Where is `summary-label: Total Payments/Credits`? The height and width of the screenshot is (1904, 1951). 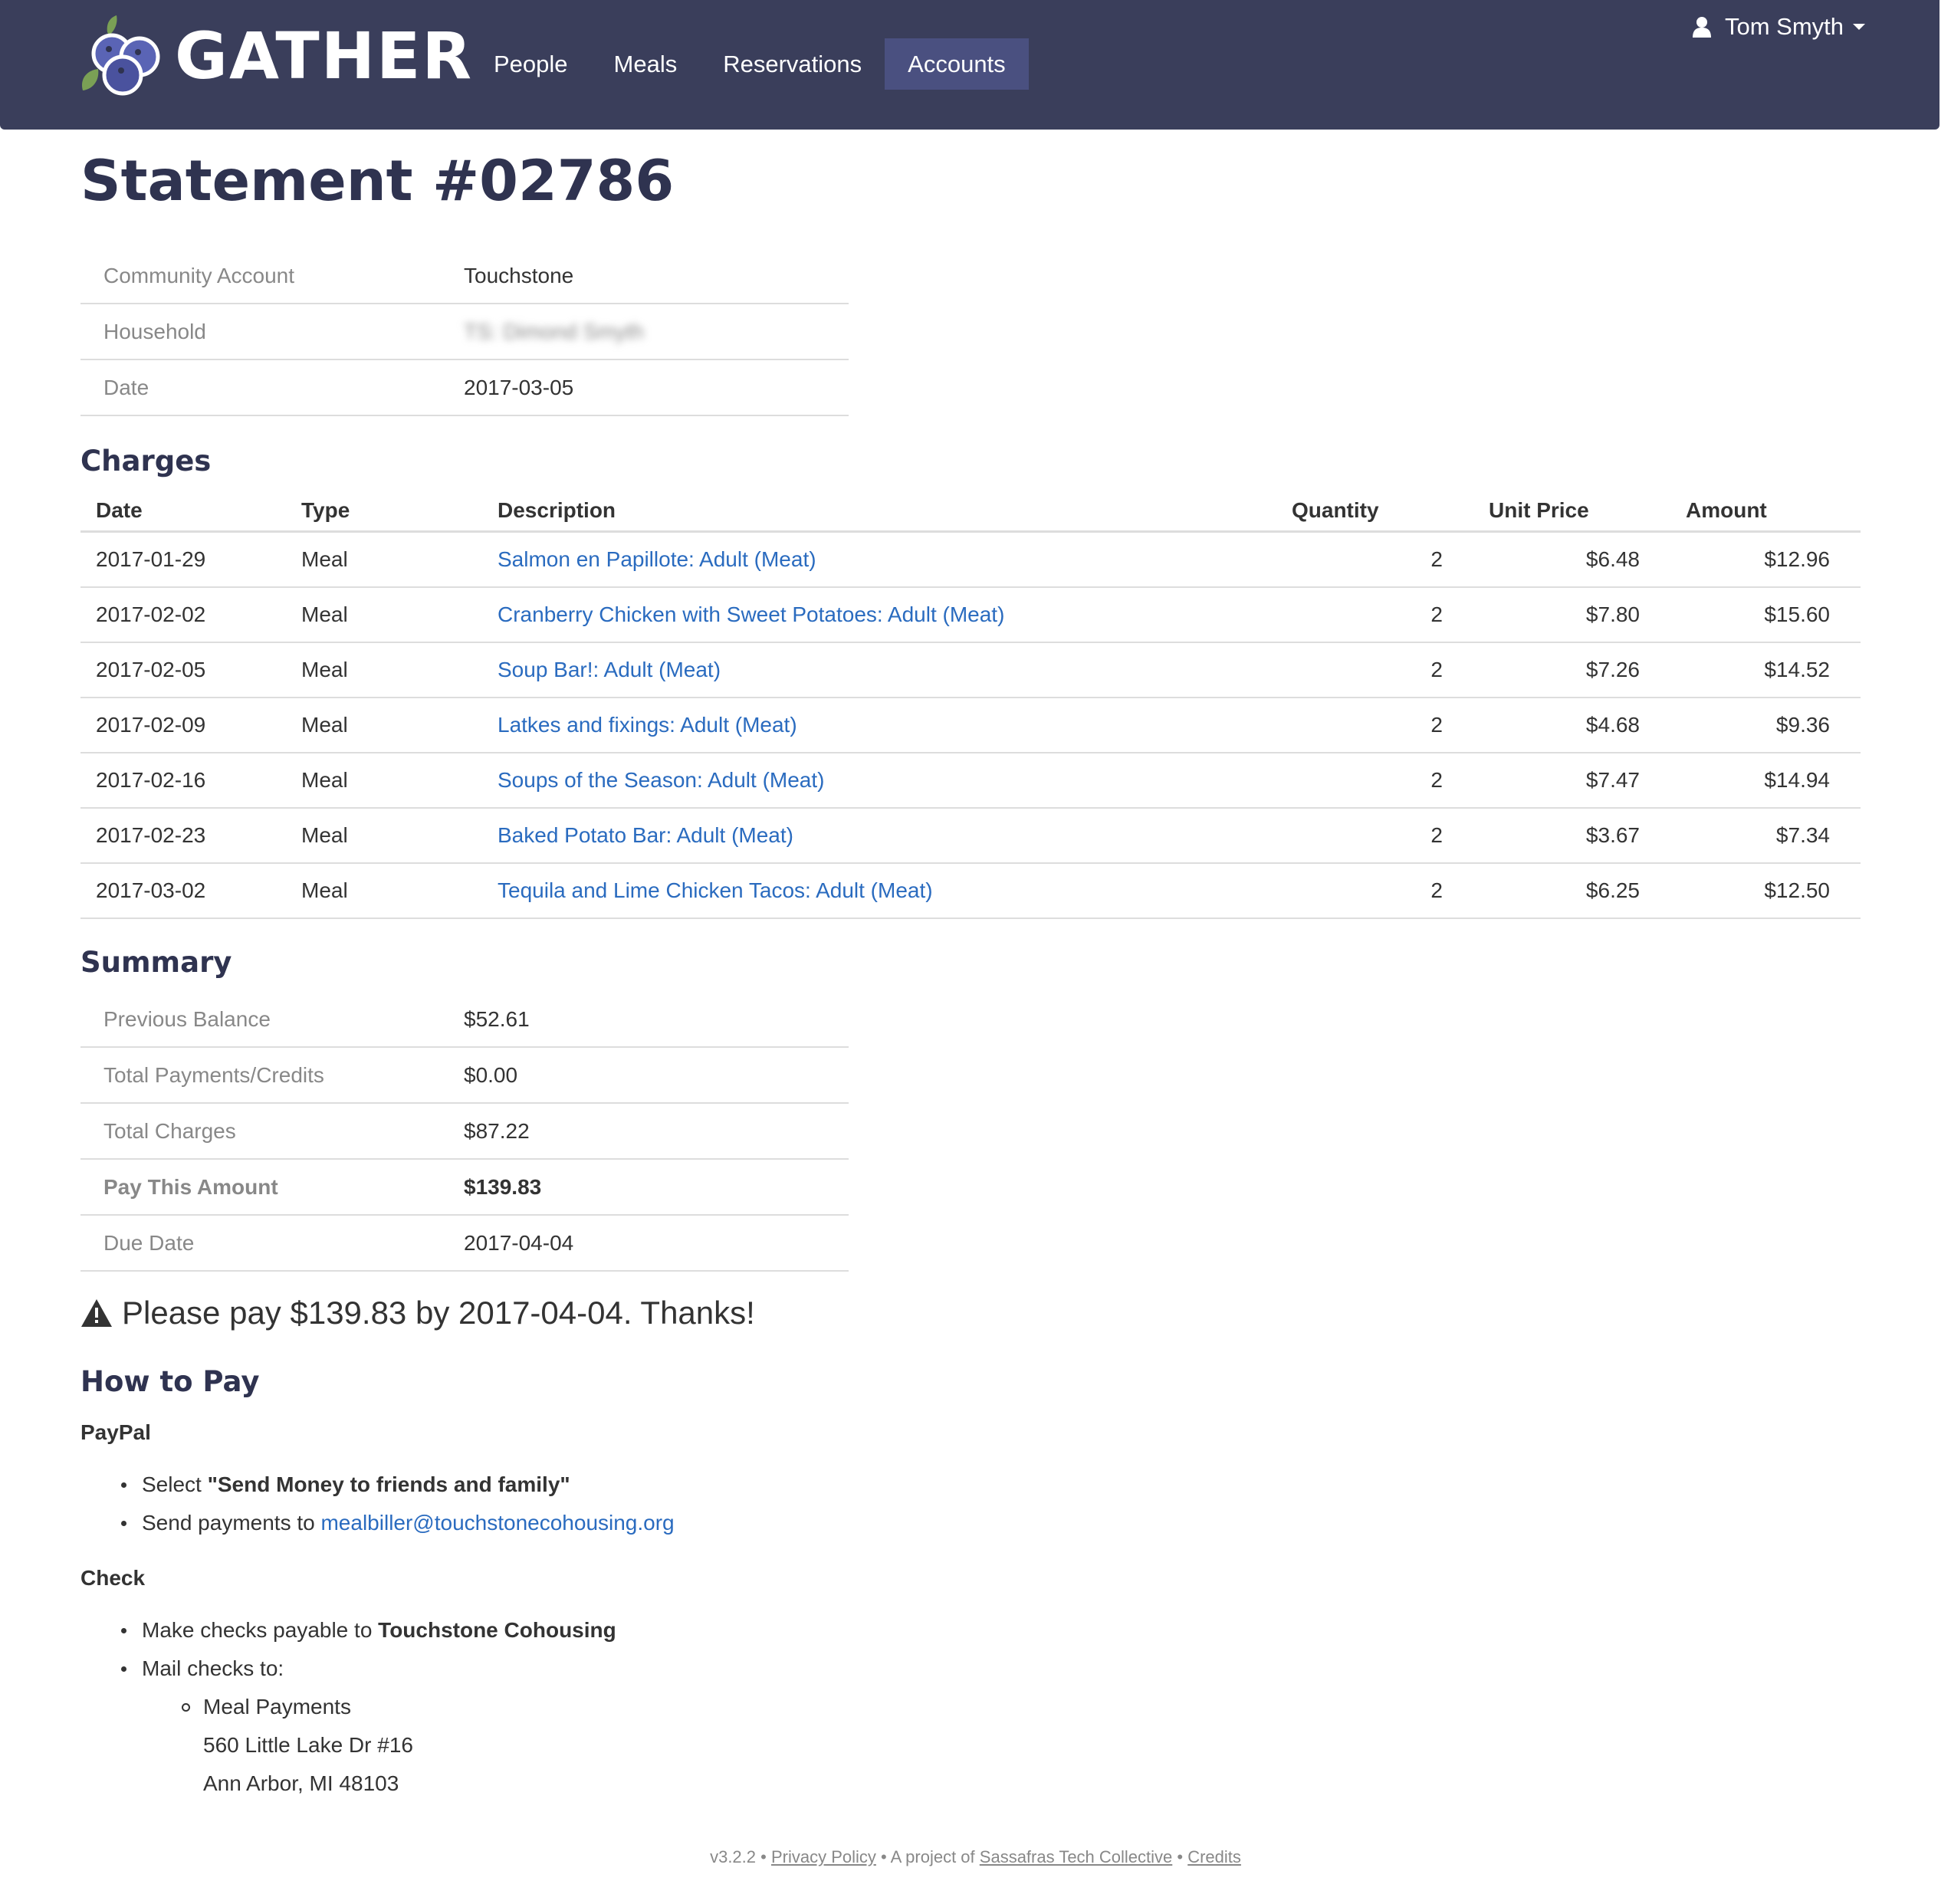 summary-label: Total Payments/Credits is located at coordinates (260, 1075).